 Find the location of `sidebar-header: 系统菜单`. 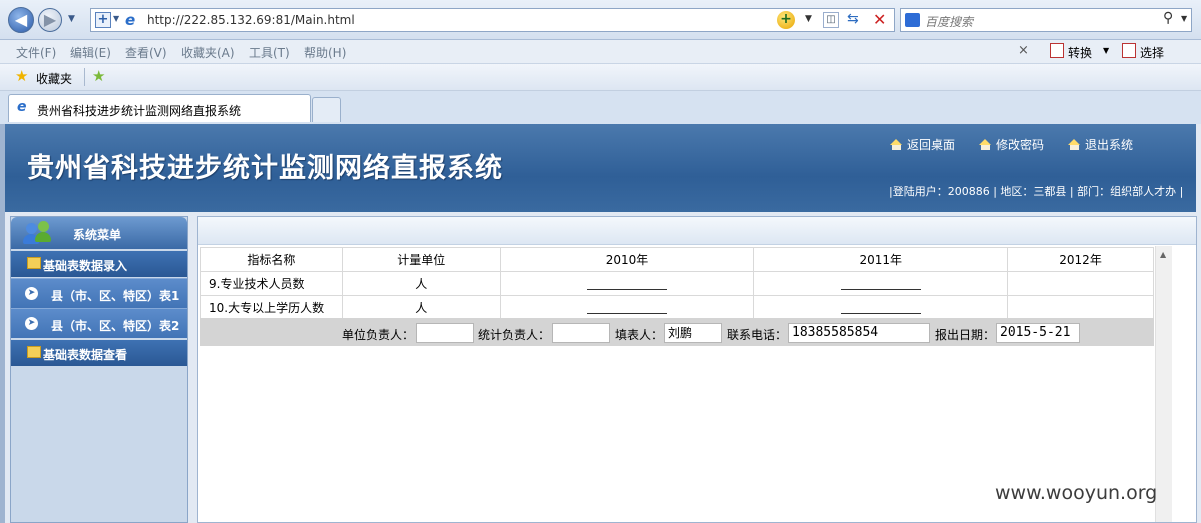

sidebar-header: 系统菜单 is located at coordinates (99, 233).